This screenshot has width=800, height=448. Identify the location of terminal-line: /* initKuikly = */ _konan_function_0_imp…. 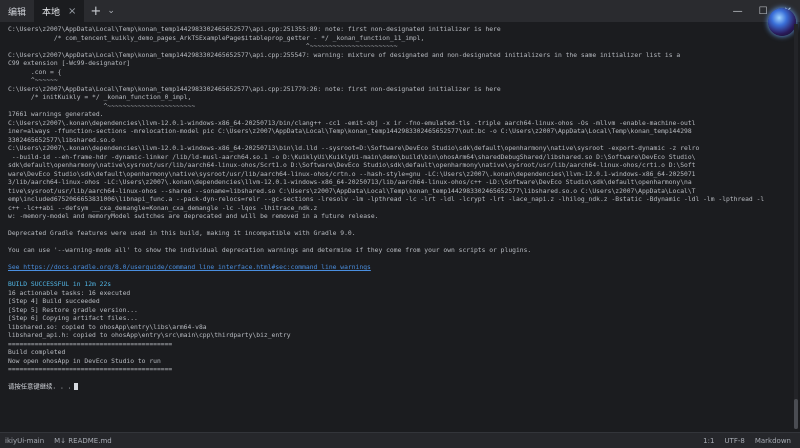
(100, 97).